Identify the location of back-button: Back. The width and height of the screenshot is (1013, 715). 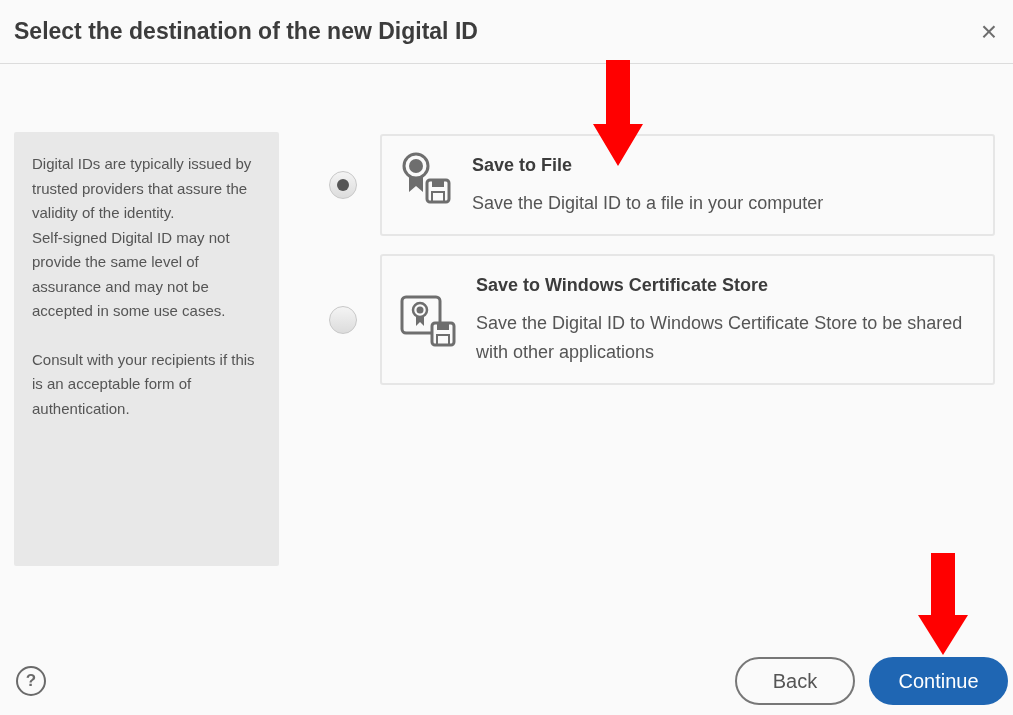
(795, 681).